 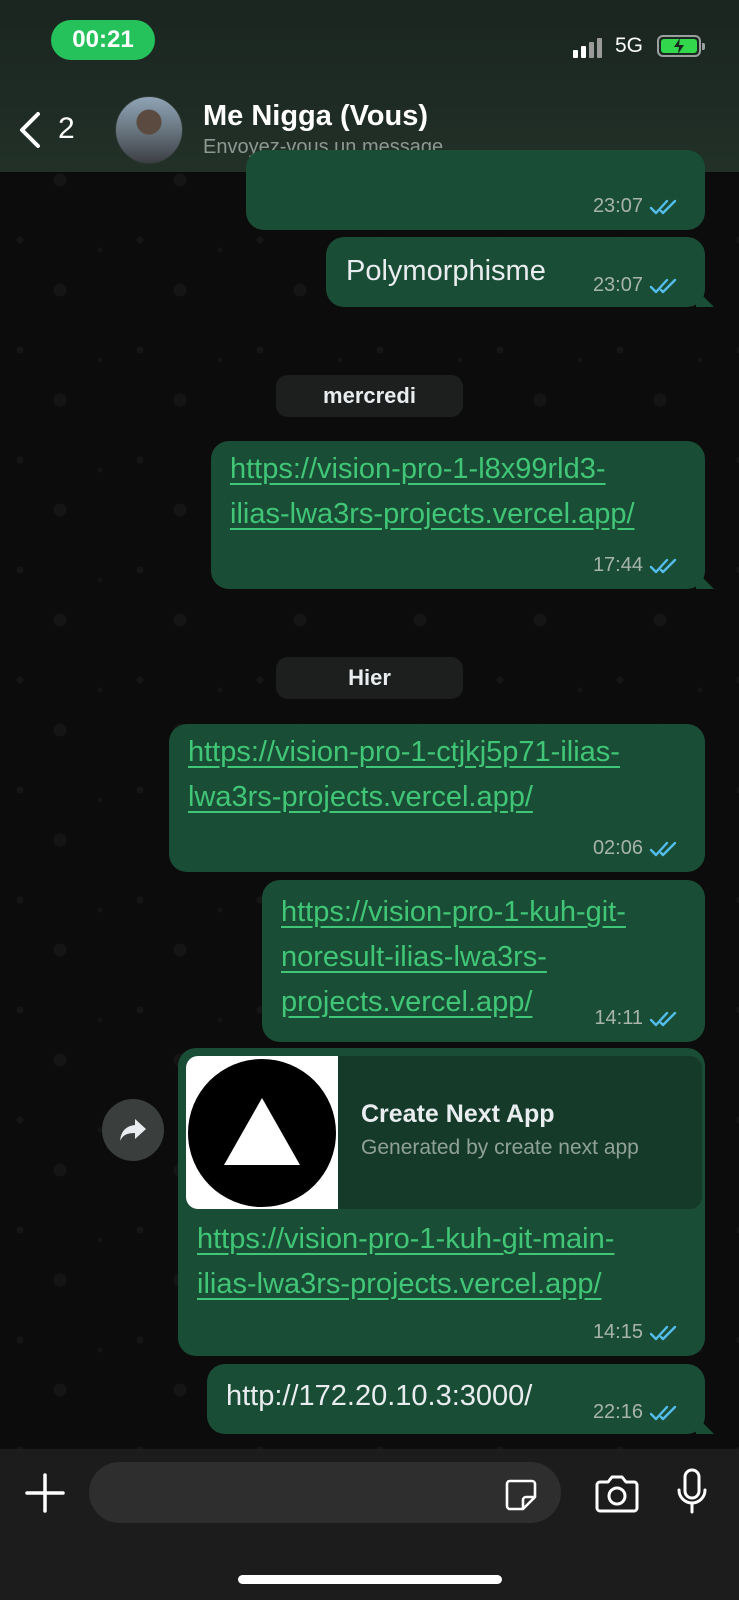 I want to click on link-line: https://vision-pro-1-l8x99rld3-, so click(x=418, y=469).